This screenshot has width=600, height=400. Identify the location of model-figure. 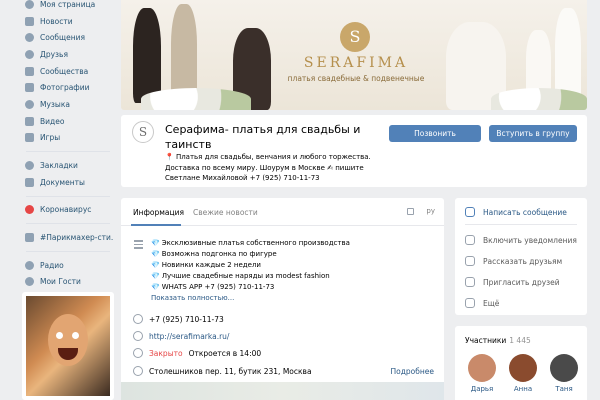
(147, 55).